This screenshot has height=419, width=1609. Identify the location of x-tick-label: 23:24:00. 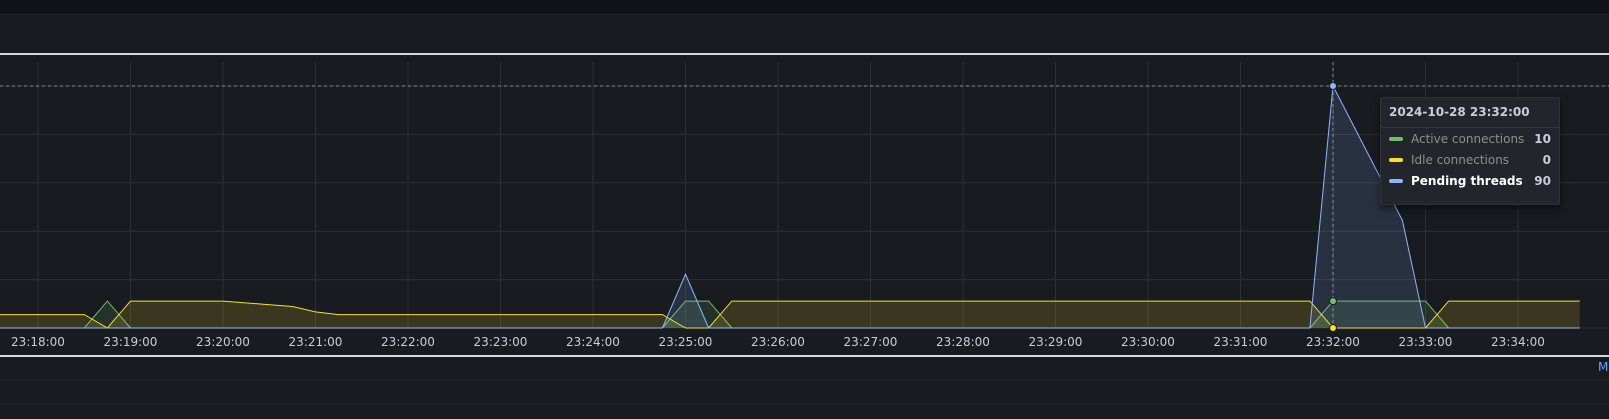
(593, 342).